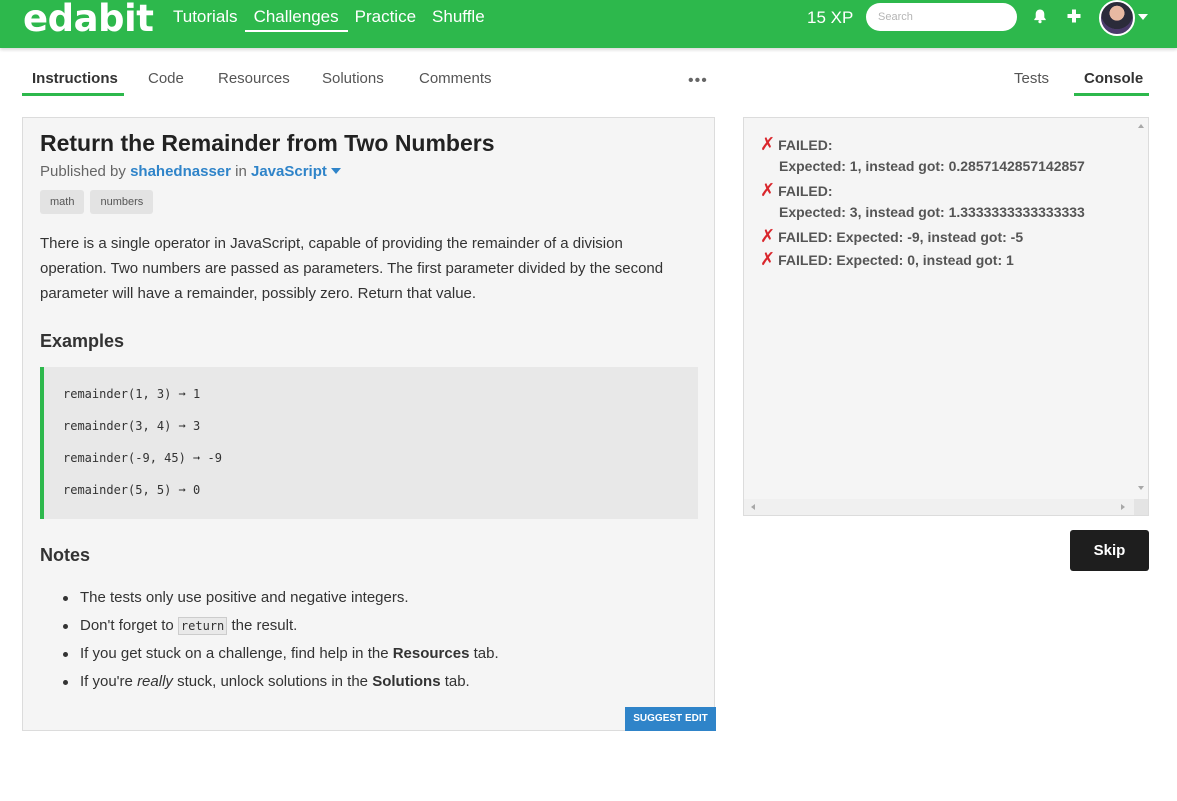 This screenshot has height=801, width=1177. I want to click on scrollbar-corner, so click(1141, 507).